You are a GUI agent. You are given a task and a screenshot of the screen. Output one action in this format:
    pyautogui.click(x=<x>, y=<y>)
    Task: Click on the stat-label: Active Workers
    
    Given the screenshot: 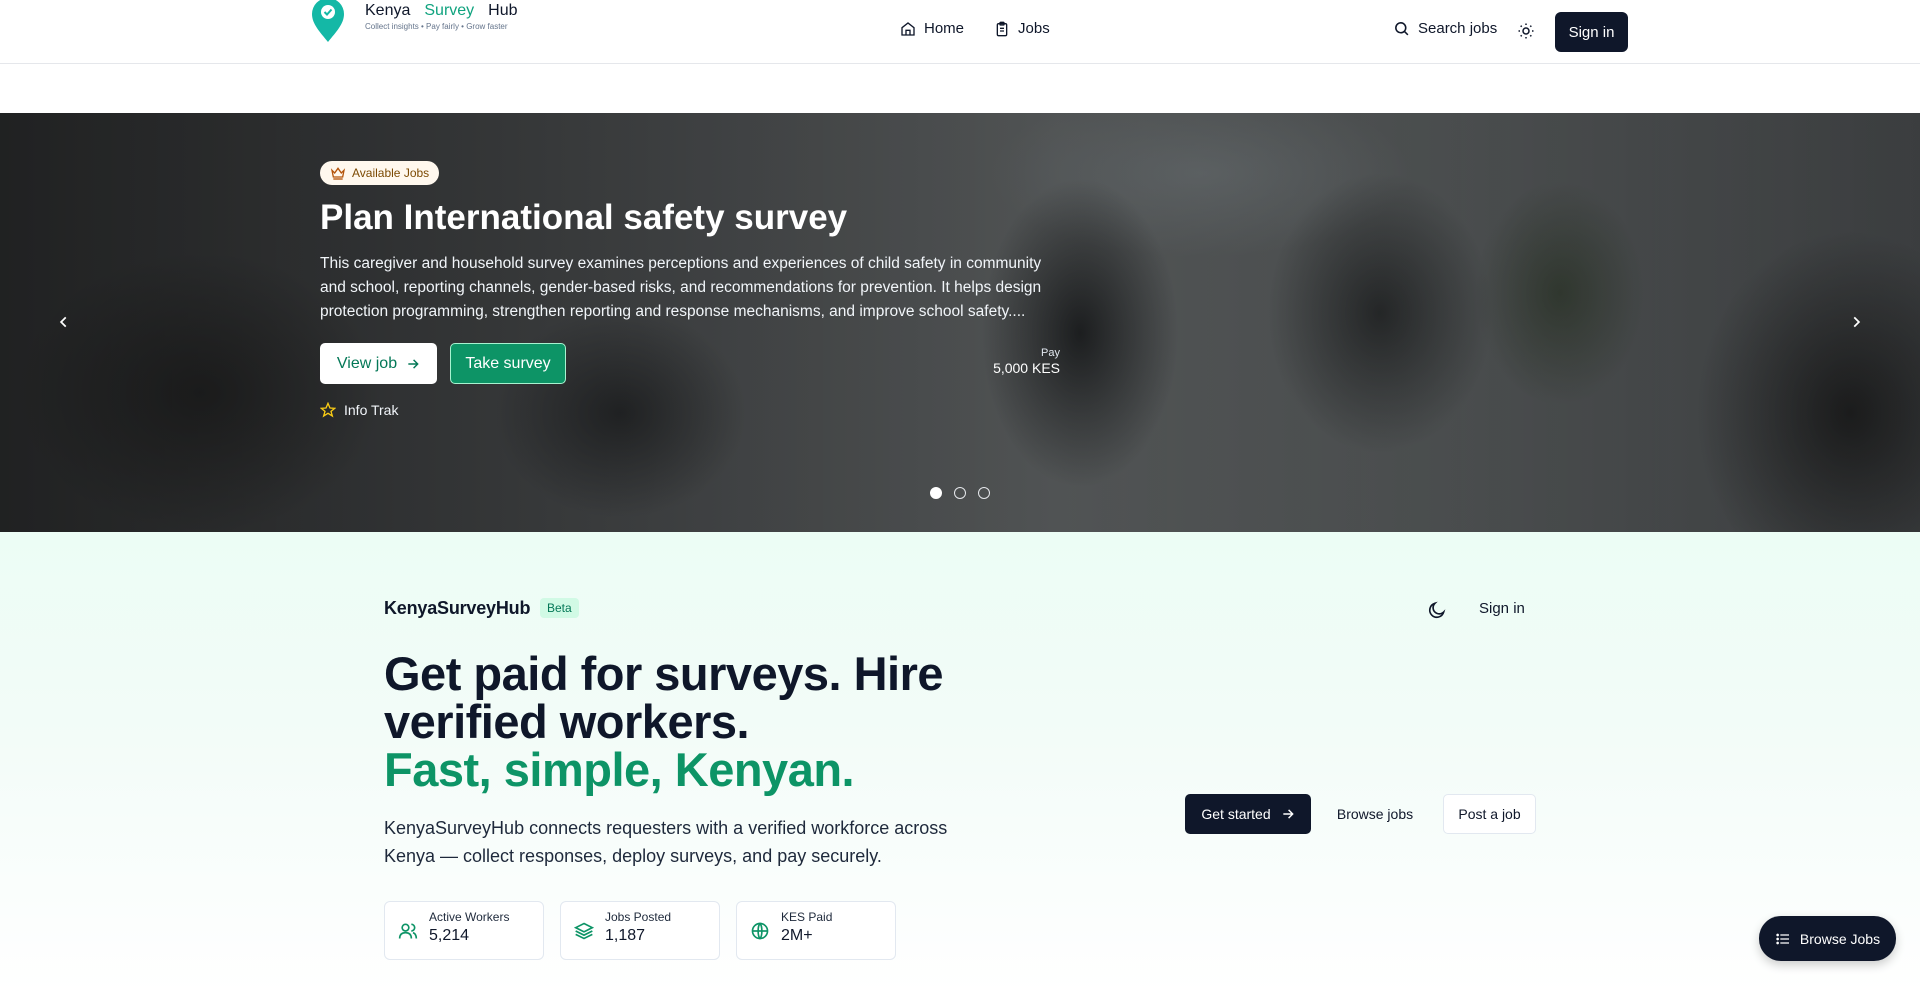 What is the action you would take?
    pyautogui.click(x=469, y=917)
    